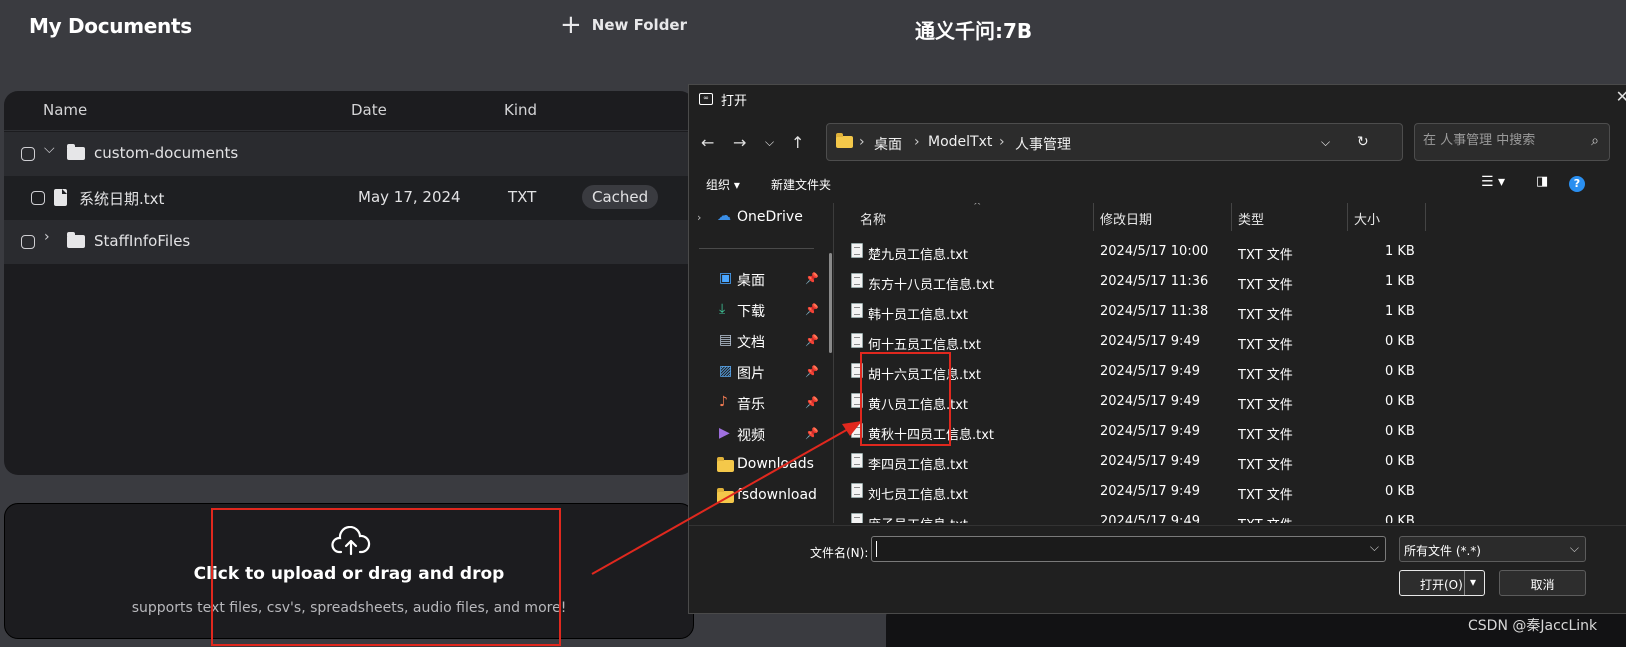 The width and height of the screenshot is (1626, 647). Describe the element at coordinates (918, 315) in the screenshot. I see `file-name: 韩十员工信息.txt` at that location.